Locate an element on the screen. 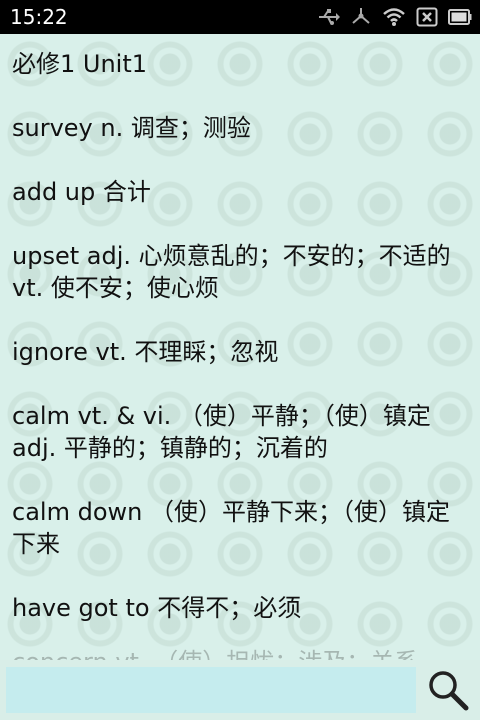  search-input is located at coordinates (211, 690).